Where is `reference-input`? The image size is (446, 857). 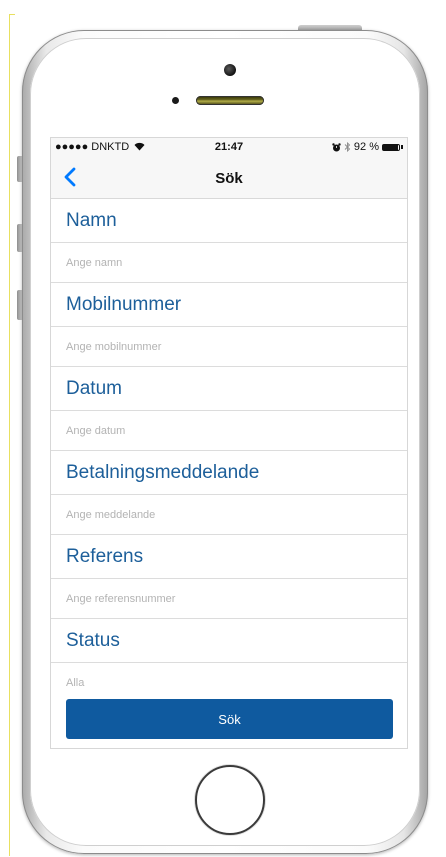 reference-input is located at coordinates (216, 598).